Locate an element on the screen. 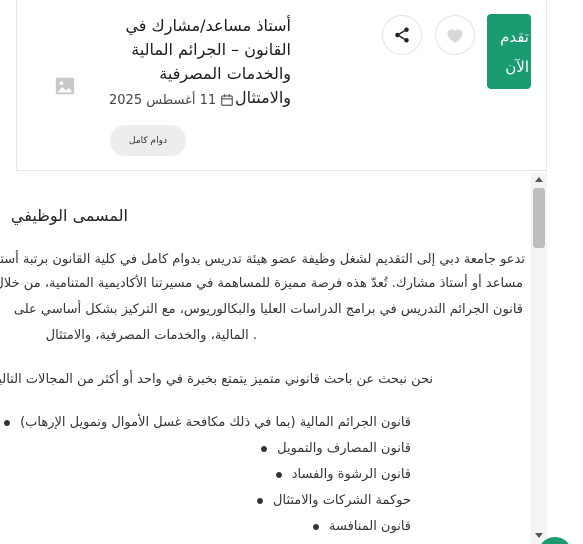 This screenshot has height=544, width=583. scrollbar is located at coordinates (539, 358).